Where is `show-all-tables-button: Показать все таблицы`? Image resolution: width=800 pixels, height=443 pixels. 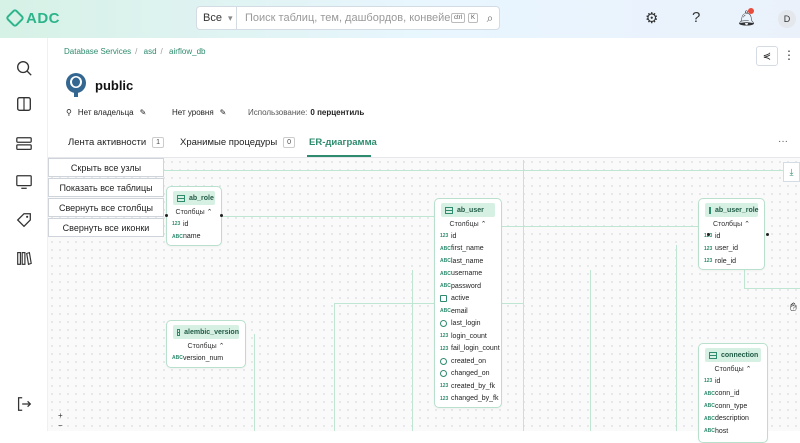 show-all-tables-button: Показать все таблицы is located at coordinates (106, 187).